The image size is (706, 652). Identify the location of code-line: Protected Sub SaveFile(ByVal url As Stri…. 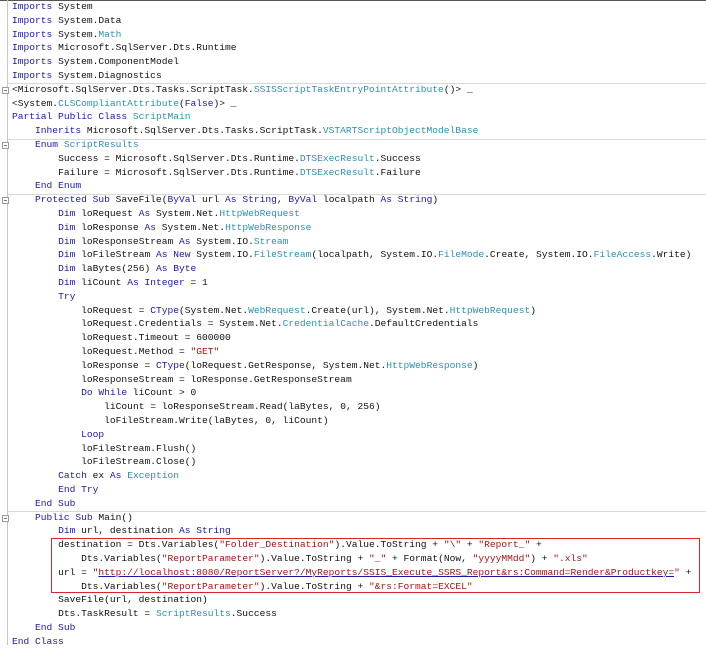
(236, 200).